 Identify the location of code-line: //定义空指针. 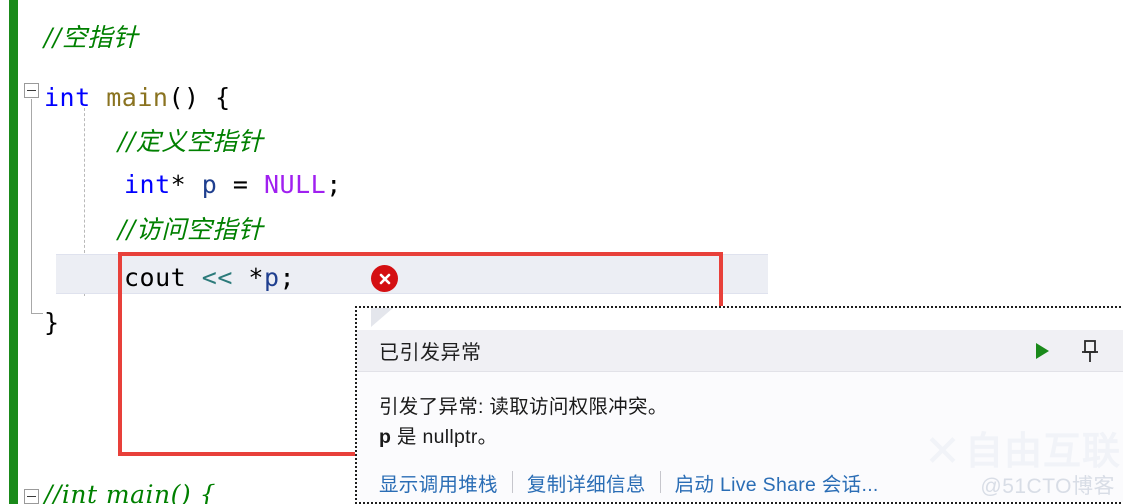
(131, 142).